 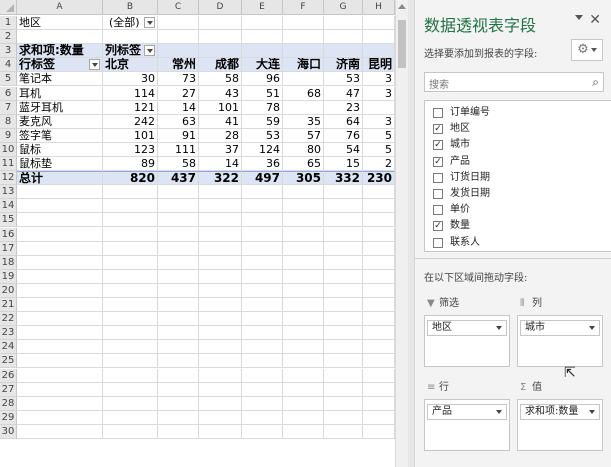 What do you see at coordinates (130, 135) in the screenshot?
I see `value-cell: 101` at bounding box center [130, 135].